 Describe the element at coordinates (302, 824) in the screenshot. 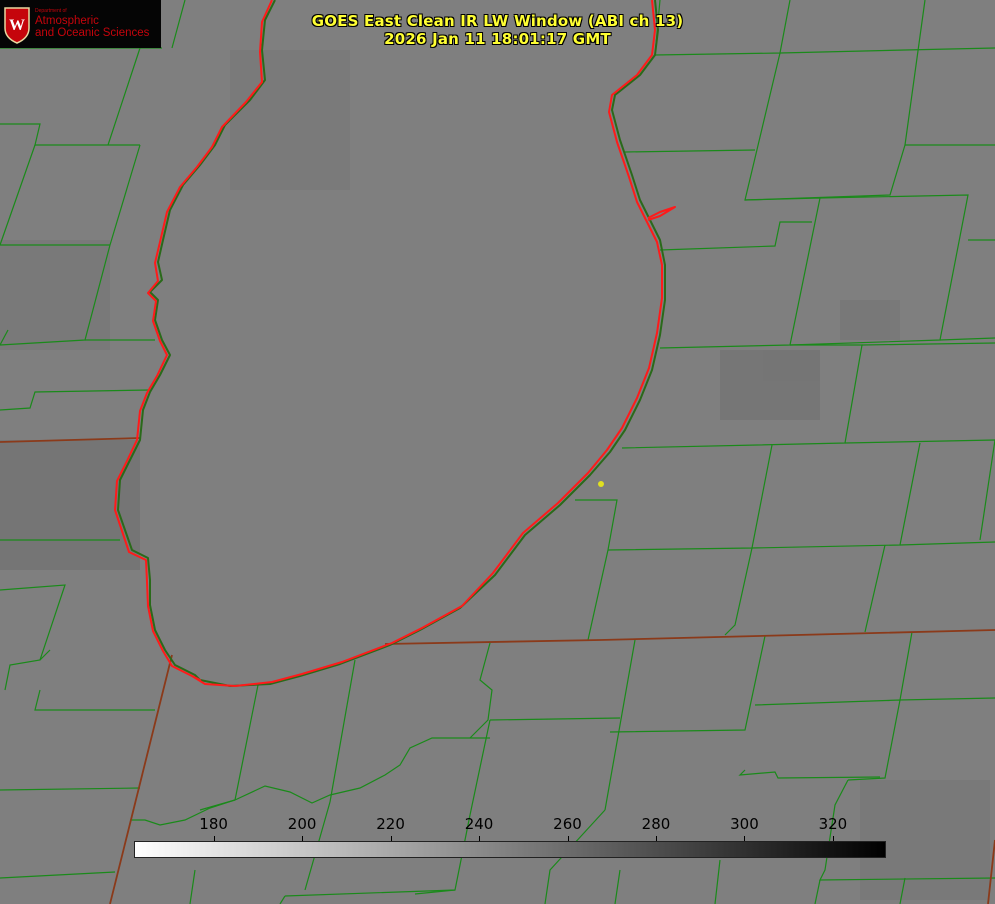

I see `colorbar-tick-label: 200` at that location.